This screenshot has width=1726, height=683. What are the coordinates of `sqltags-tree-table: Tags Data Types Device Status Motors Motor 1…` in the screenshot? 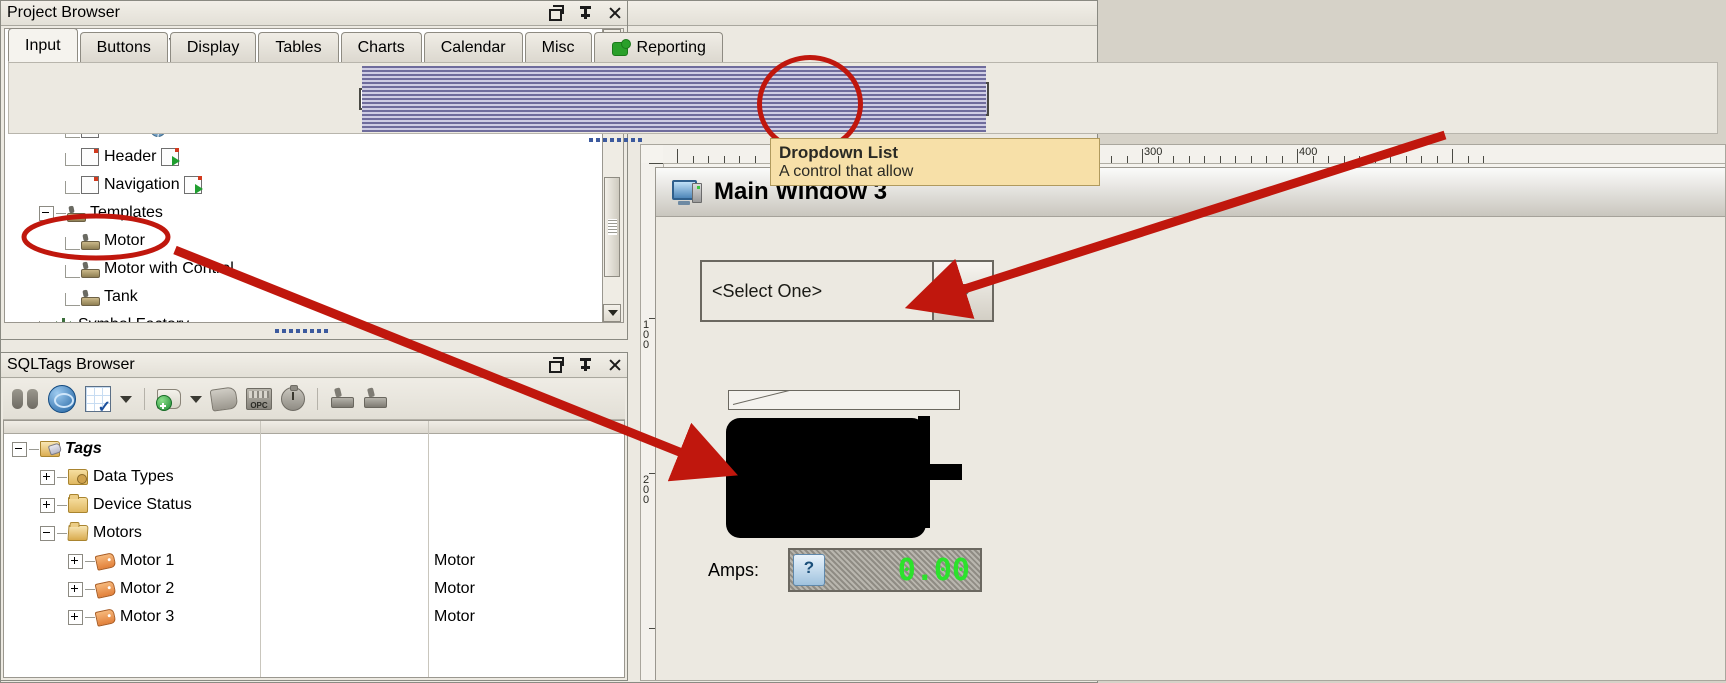 It's located at (314, 549).